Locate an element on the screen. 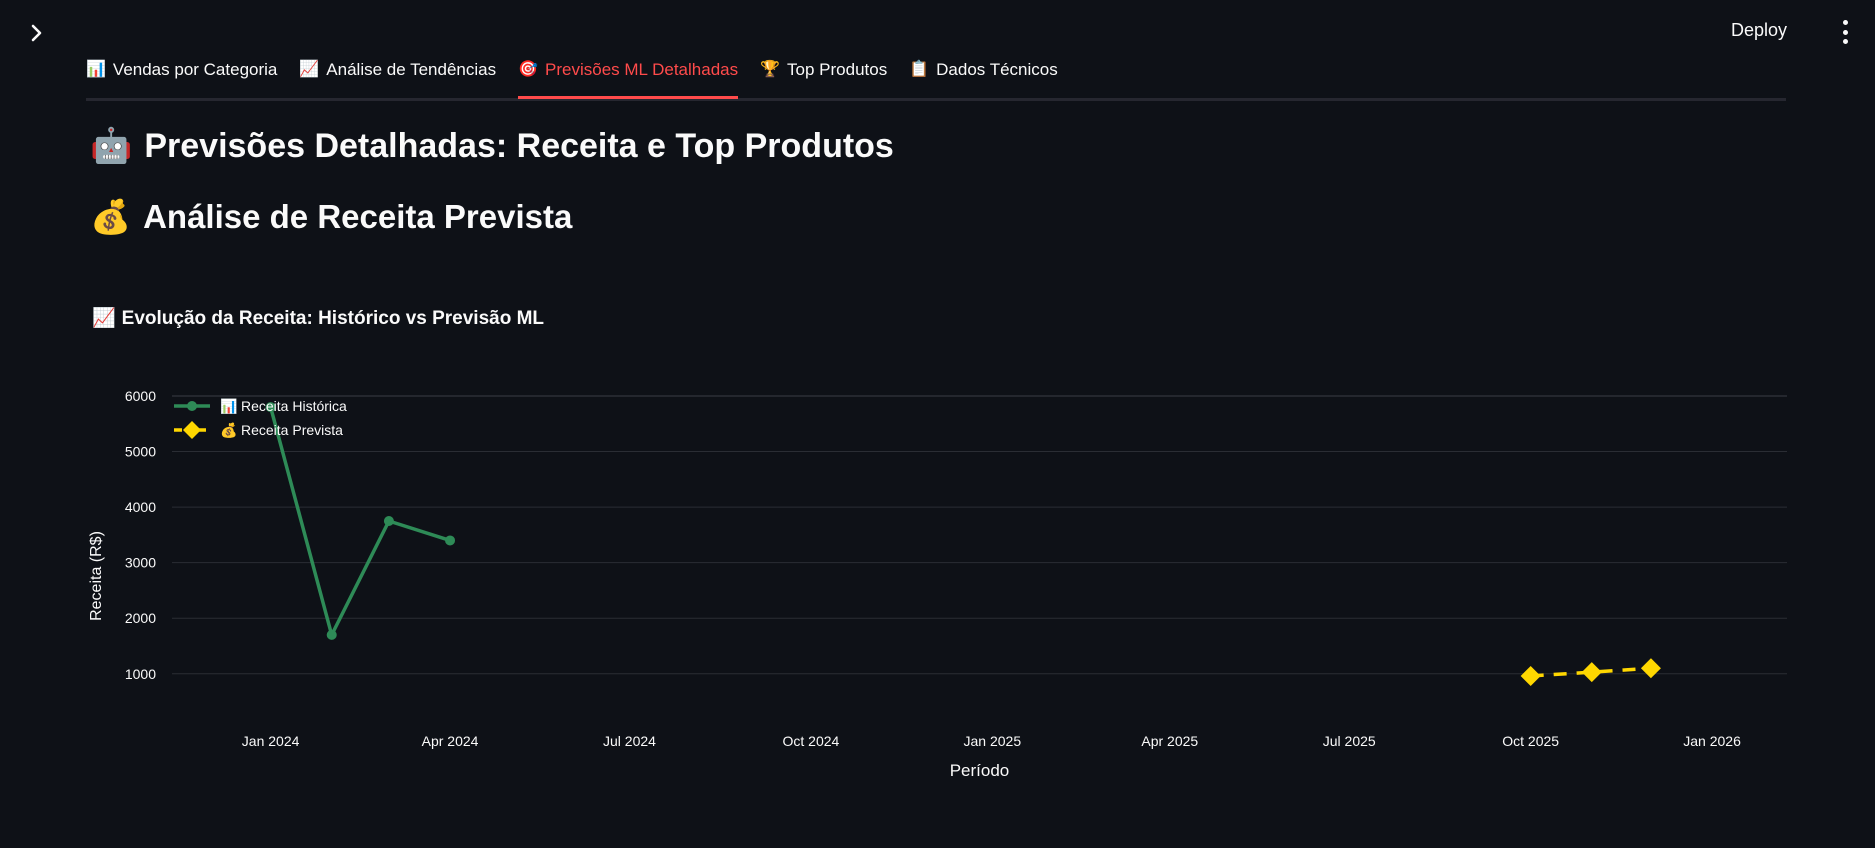  sidebar-expand-button is located at coordinates (37, 33).